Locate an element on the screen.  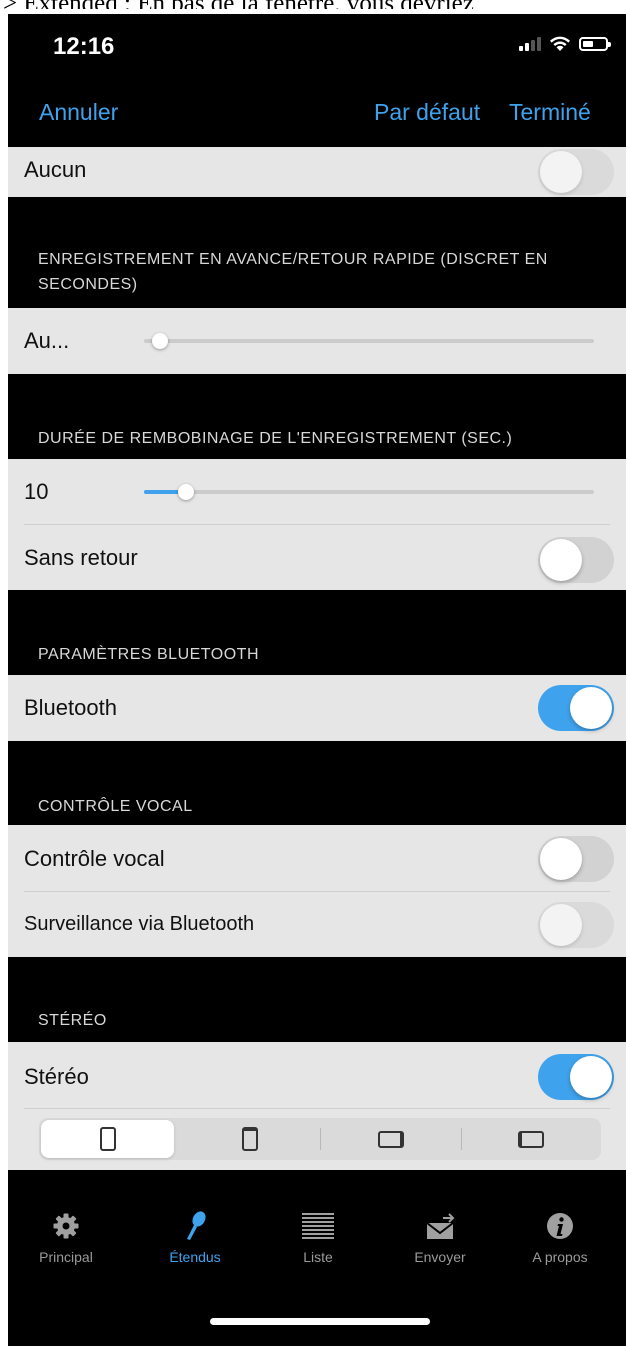
bt-monitoring-toggle is located at coordinates (576, 925).